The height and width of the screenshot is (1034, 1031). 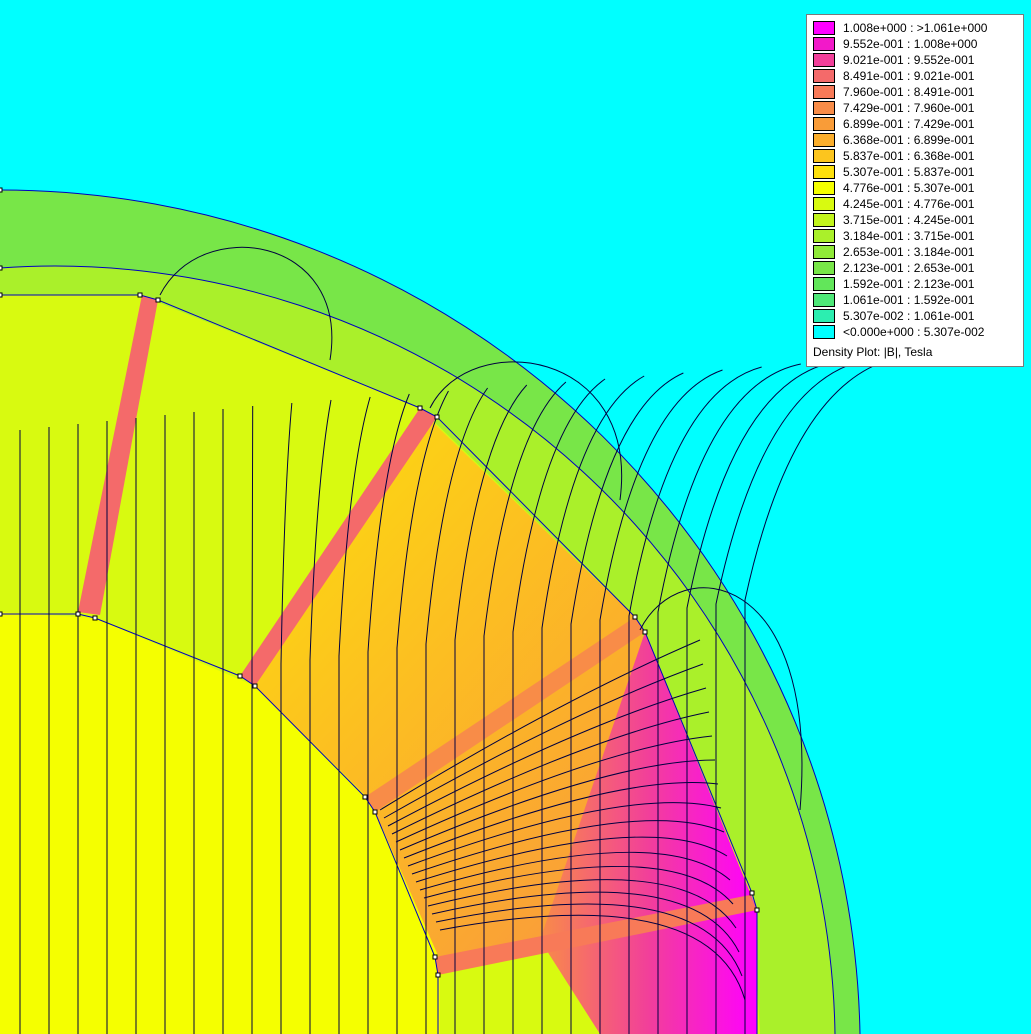 What do you see at coordinates (909, 140) in the screenshot?
I see `legend-label: 6.368e-001 : 6.899e-001` at bounding box center [909, 140].